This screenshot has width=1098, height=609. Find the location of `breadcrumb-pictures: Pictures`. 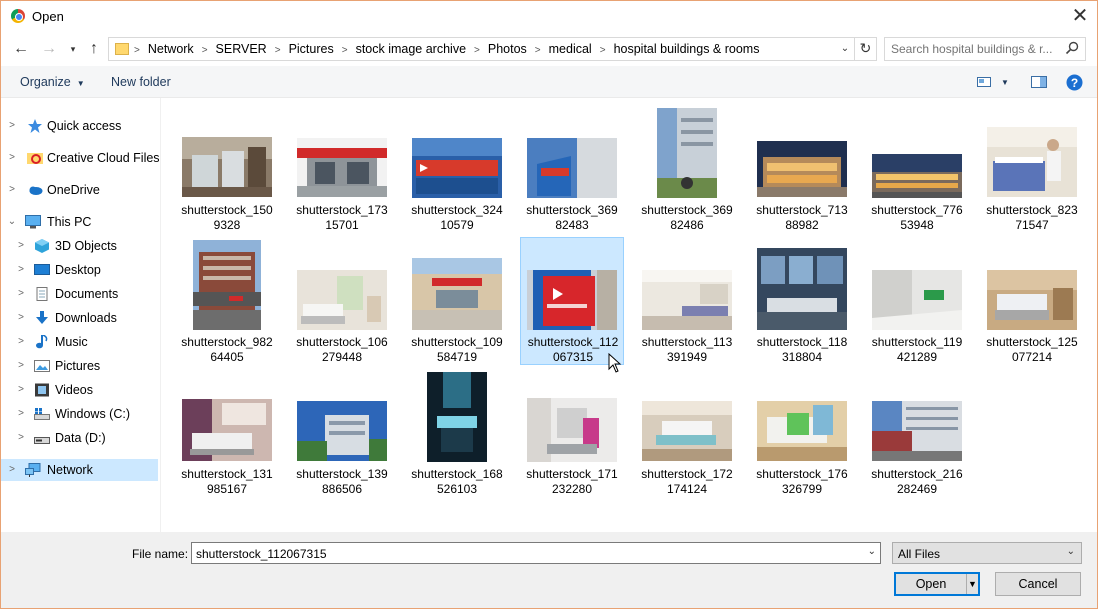

breadcrumb-pictures: Pictures is located at coordinates (311, 49).